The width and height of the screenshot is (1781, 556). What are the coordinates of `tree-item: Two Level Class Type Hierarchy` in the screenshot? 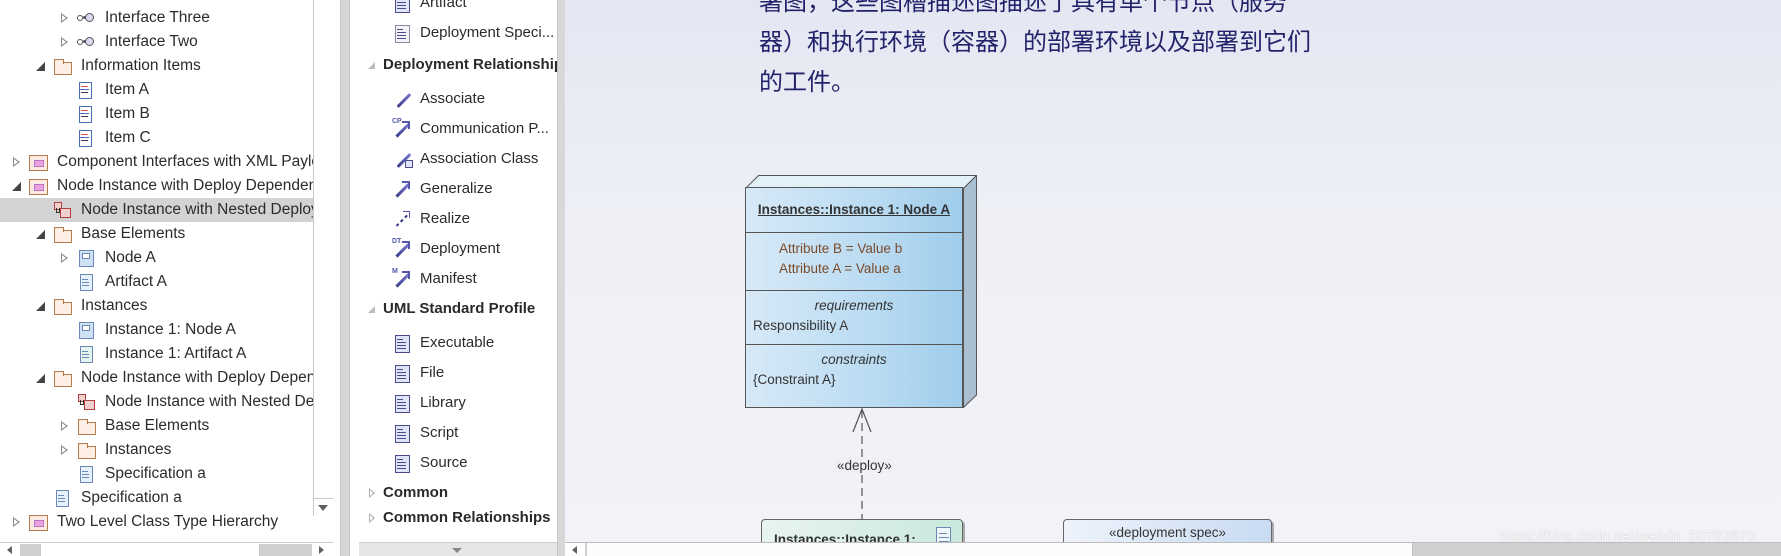 It's located at (166, 522).